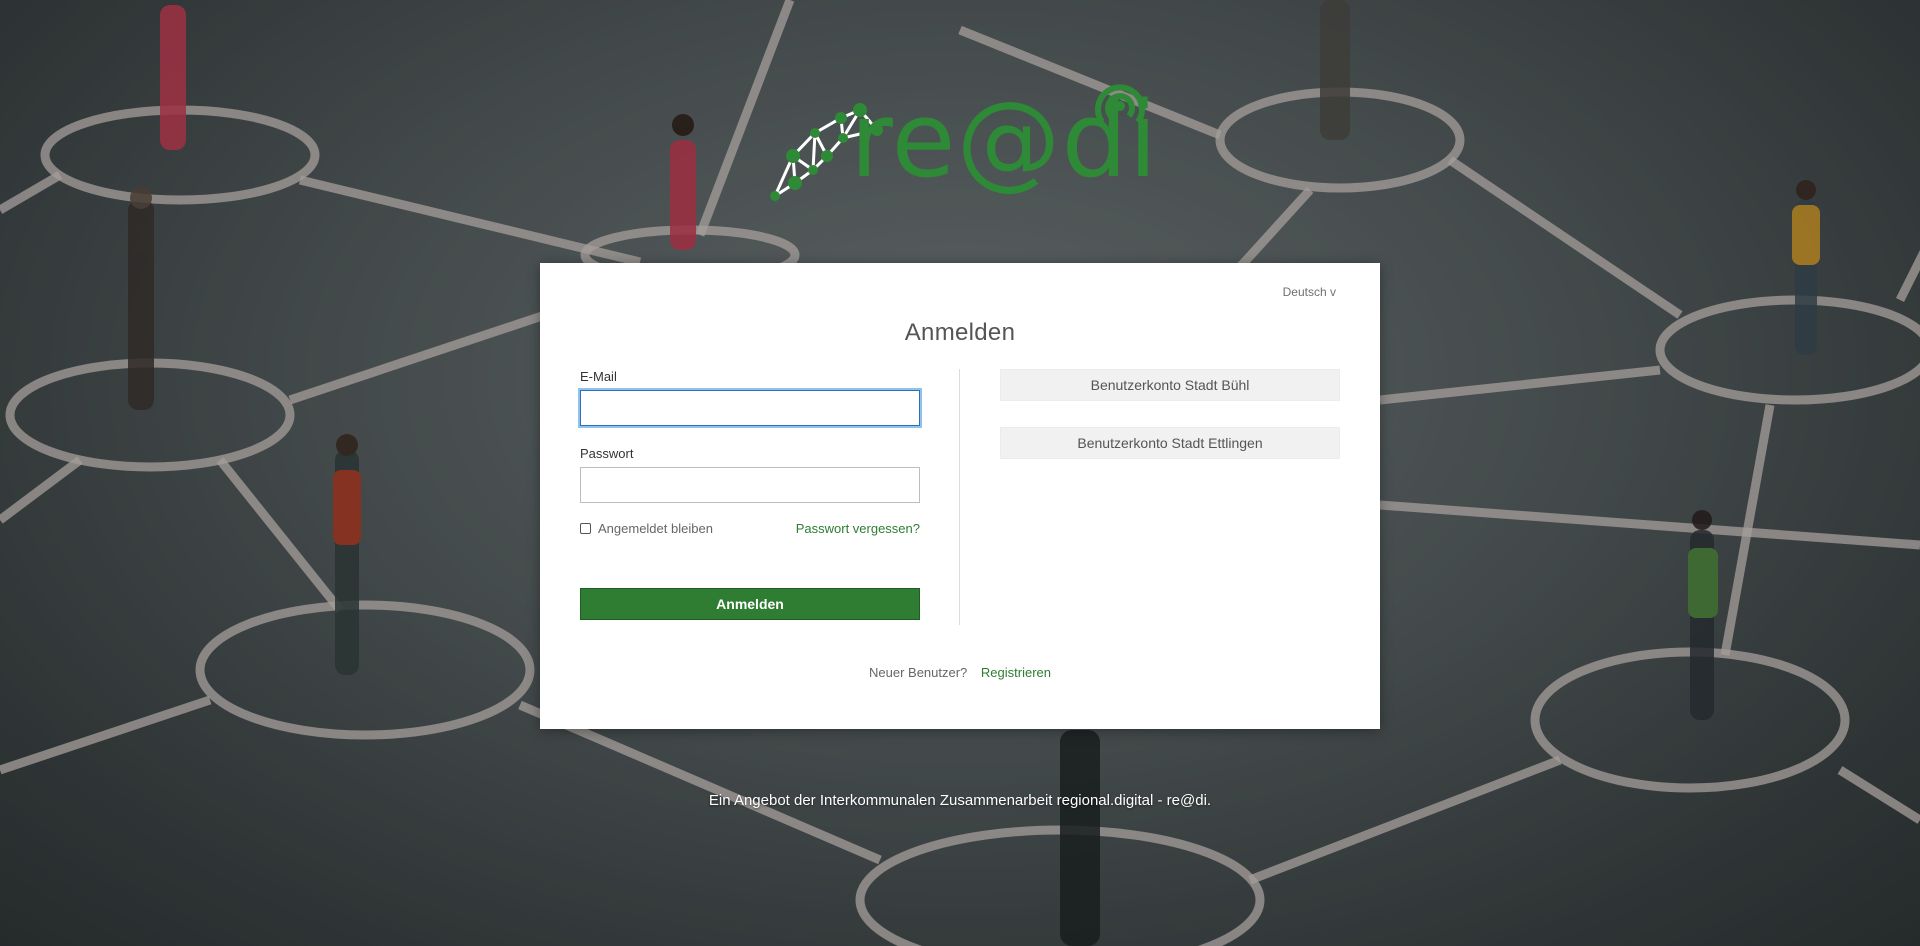 The width and height of the screenshot is (1920, 946). What do you see at coordinates (655, 528) in the screenshot?
I see `remember-me-label: Angemeldet bleiben` at bounding box center [655, 528].